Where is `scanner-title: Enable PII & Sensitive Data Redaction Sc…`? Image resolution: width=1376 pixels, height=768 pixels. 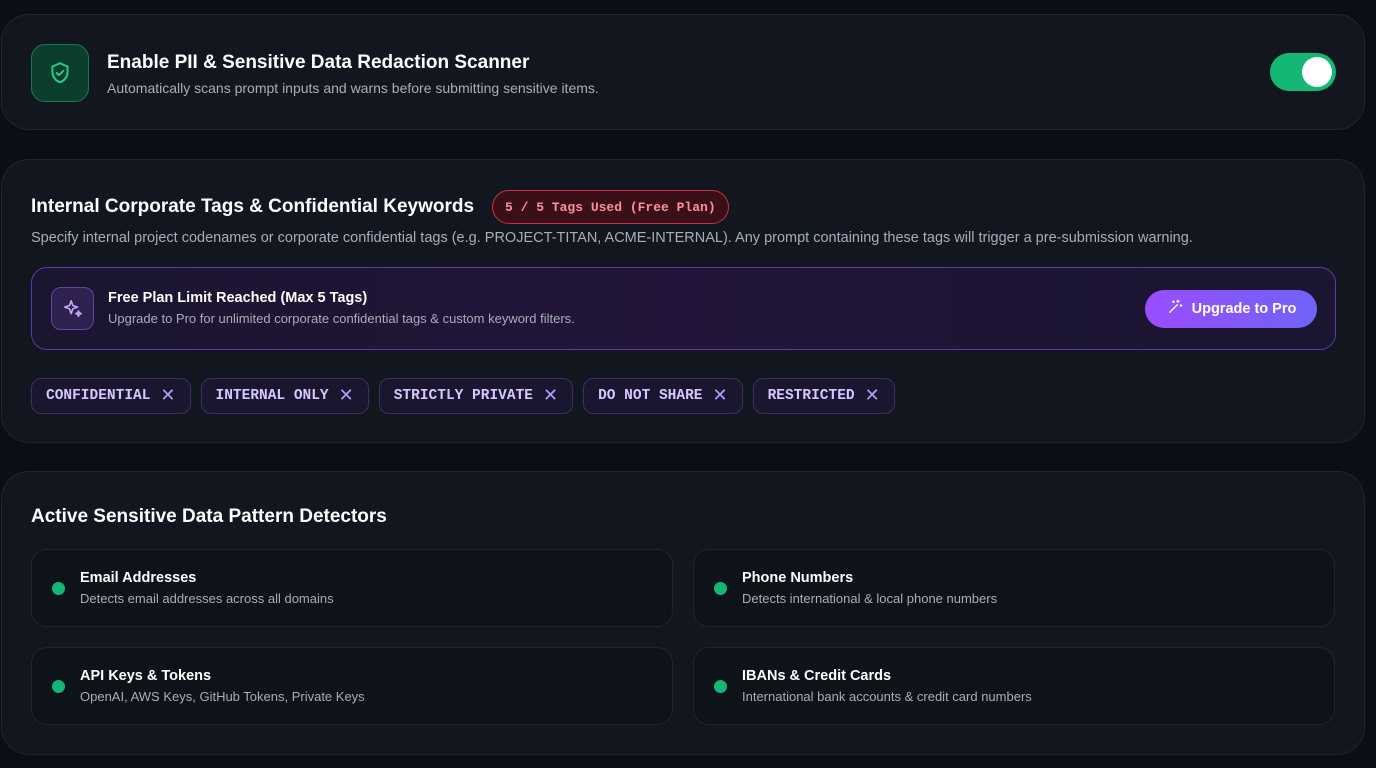
scanner-title: Enable PII & Sensitive Data Redaction Sc… is located at coordinates (318, 62).